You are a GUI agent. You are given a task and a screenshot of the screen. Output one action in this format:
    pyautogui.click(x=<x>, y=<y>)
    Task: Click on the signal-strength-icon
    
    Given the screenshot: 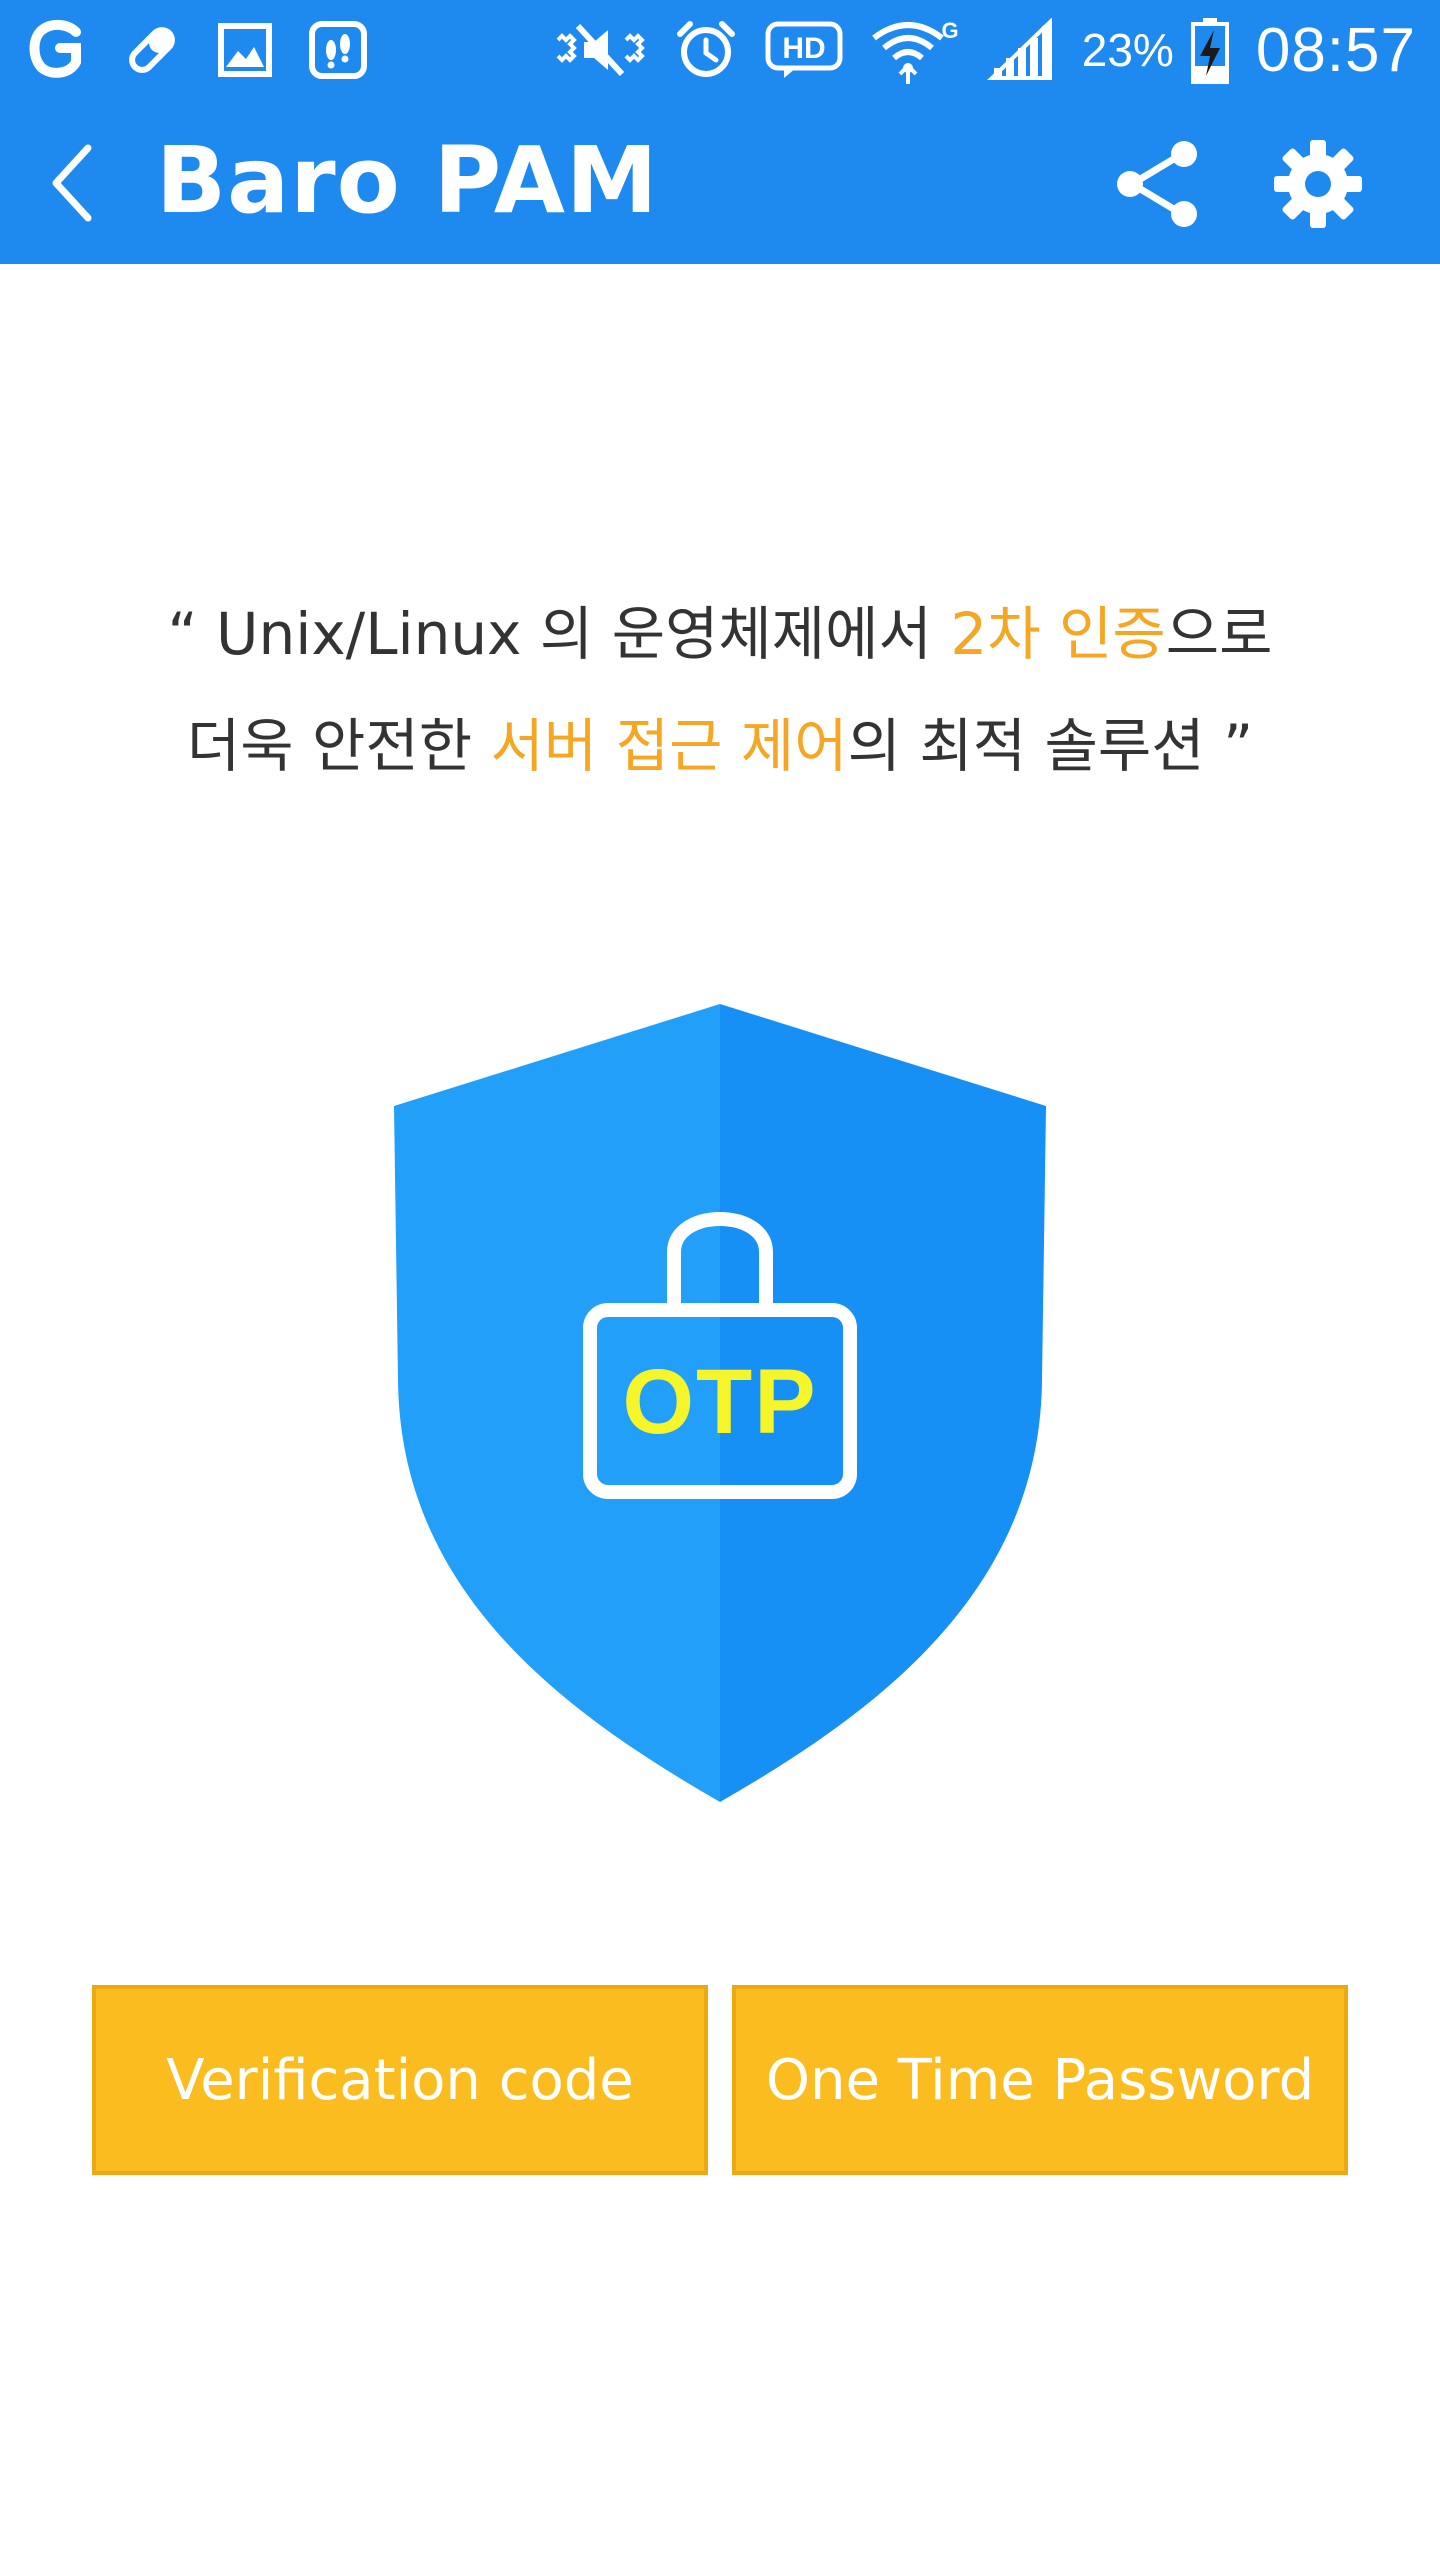 What is the action you would take?
    pyautogui.click(x=1019, y=49)
    